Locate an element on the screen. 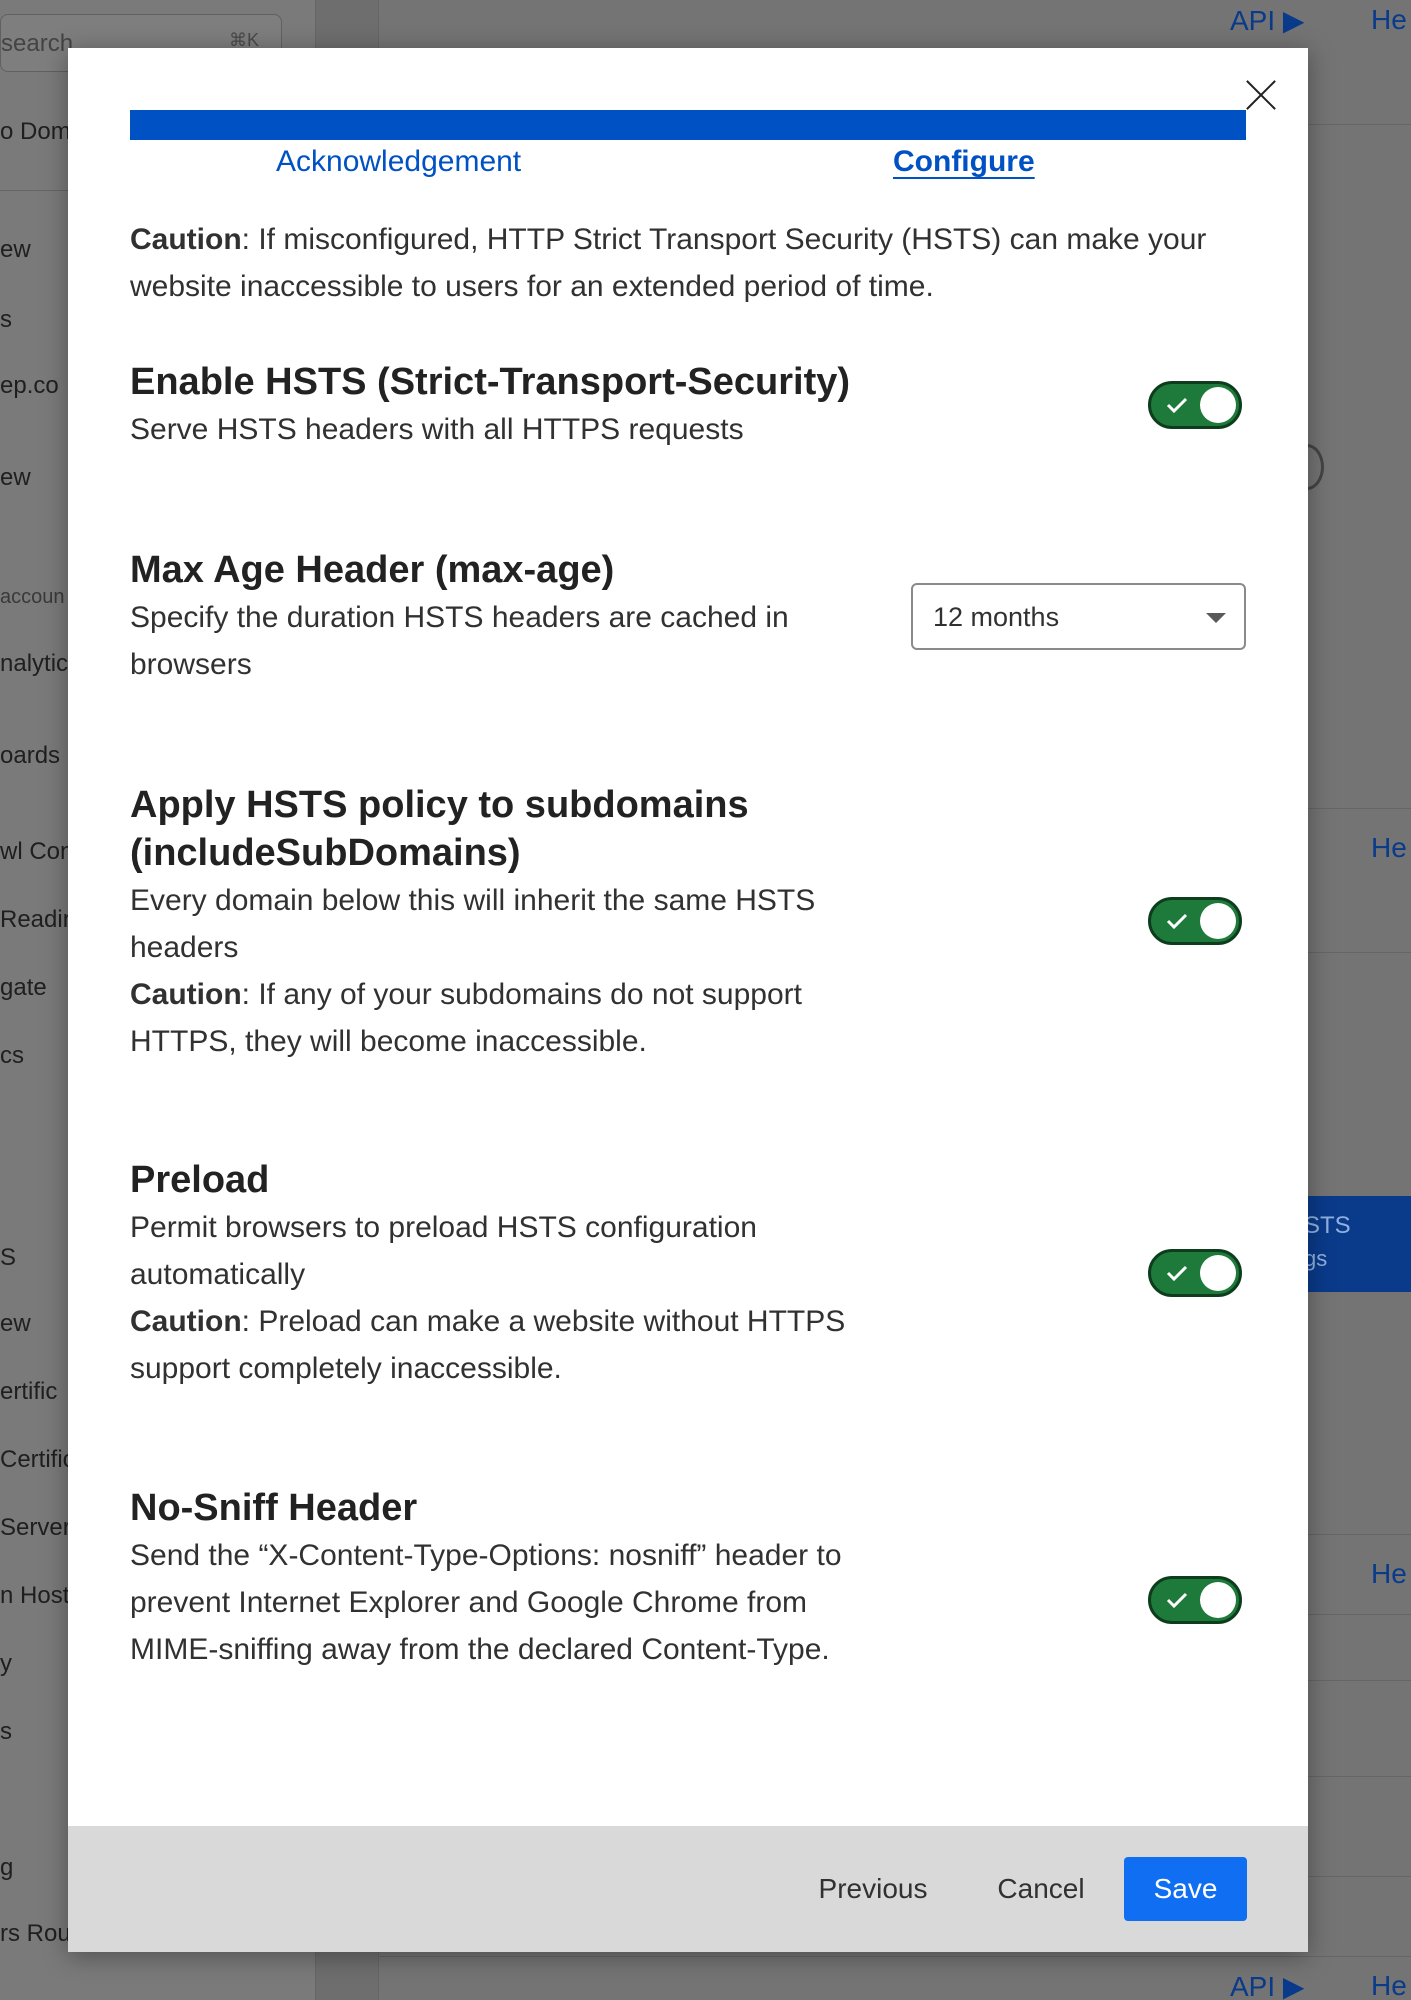 The image size is (1411, 2000). save-button: Save is located at coordinates (1185, 1889).